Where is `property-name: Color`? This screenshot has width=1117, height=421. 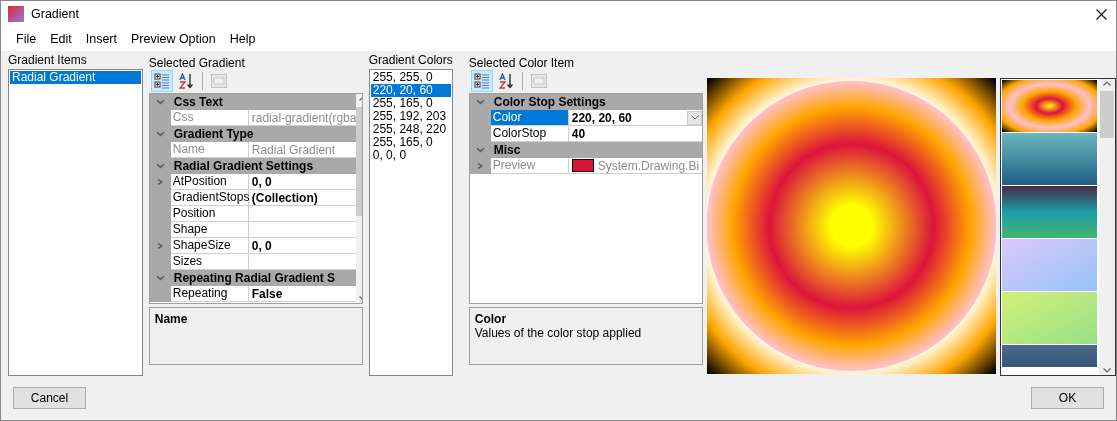
property-name: Color is located at coordinates (529, 118).